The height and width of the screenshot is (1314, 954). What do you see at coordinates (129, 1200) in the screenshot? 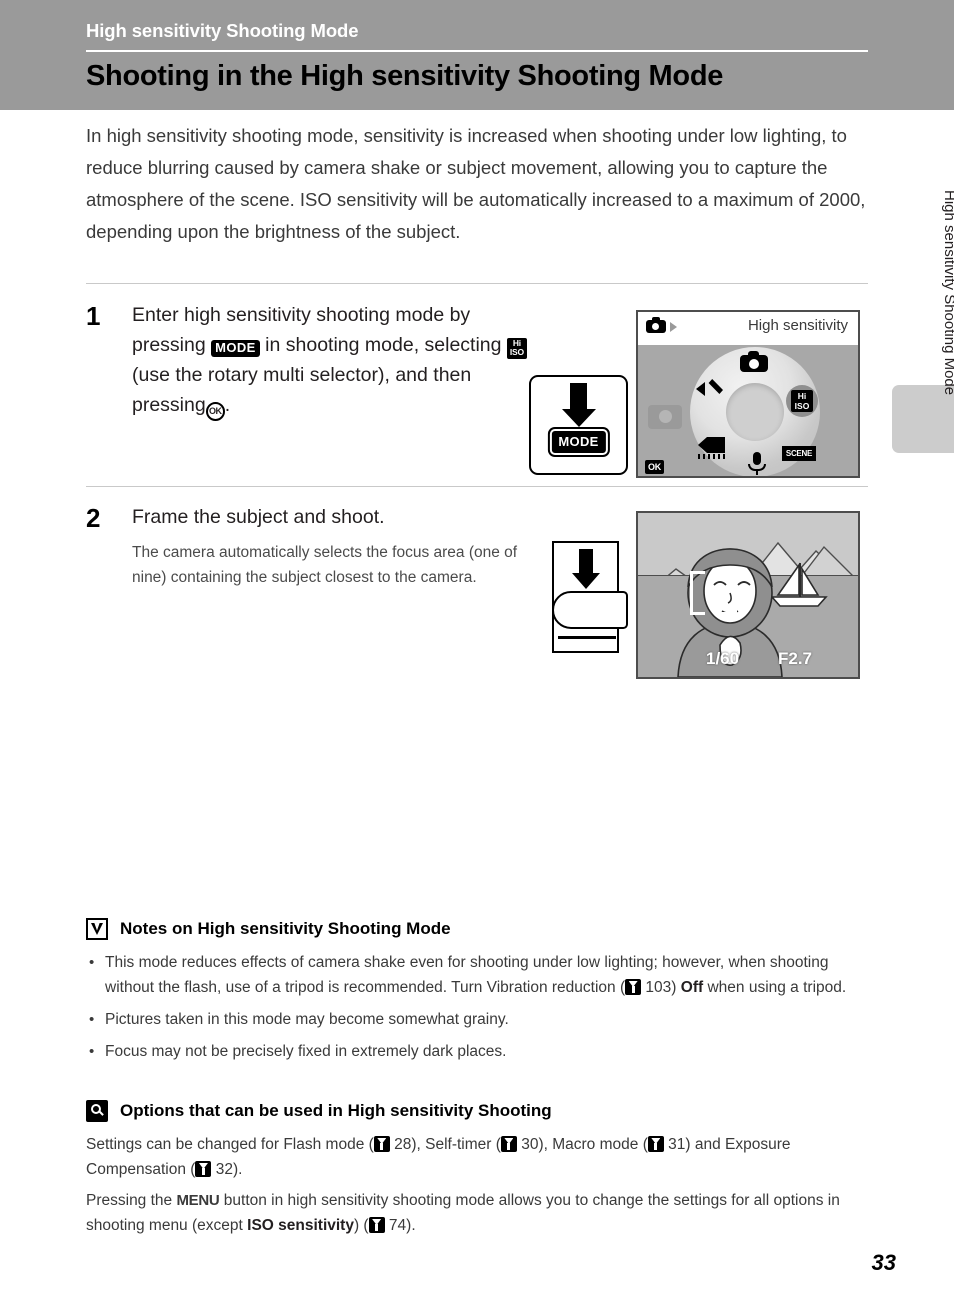
I see `opt2-text-a: Pressing the` at bounding box center [129, 1200].